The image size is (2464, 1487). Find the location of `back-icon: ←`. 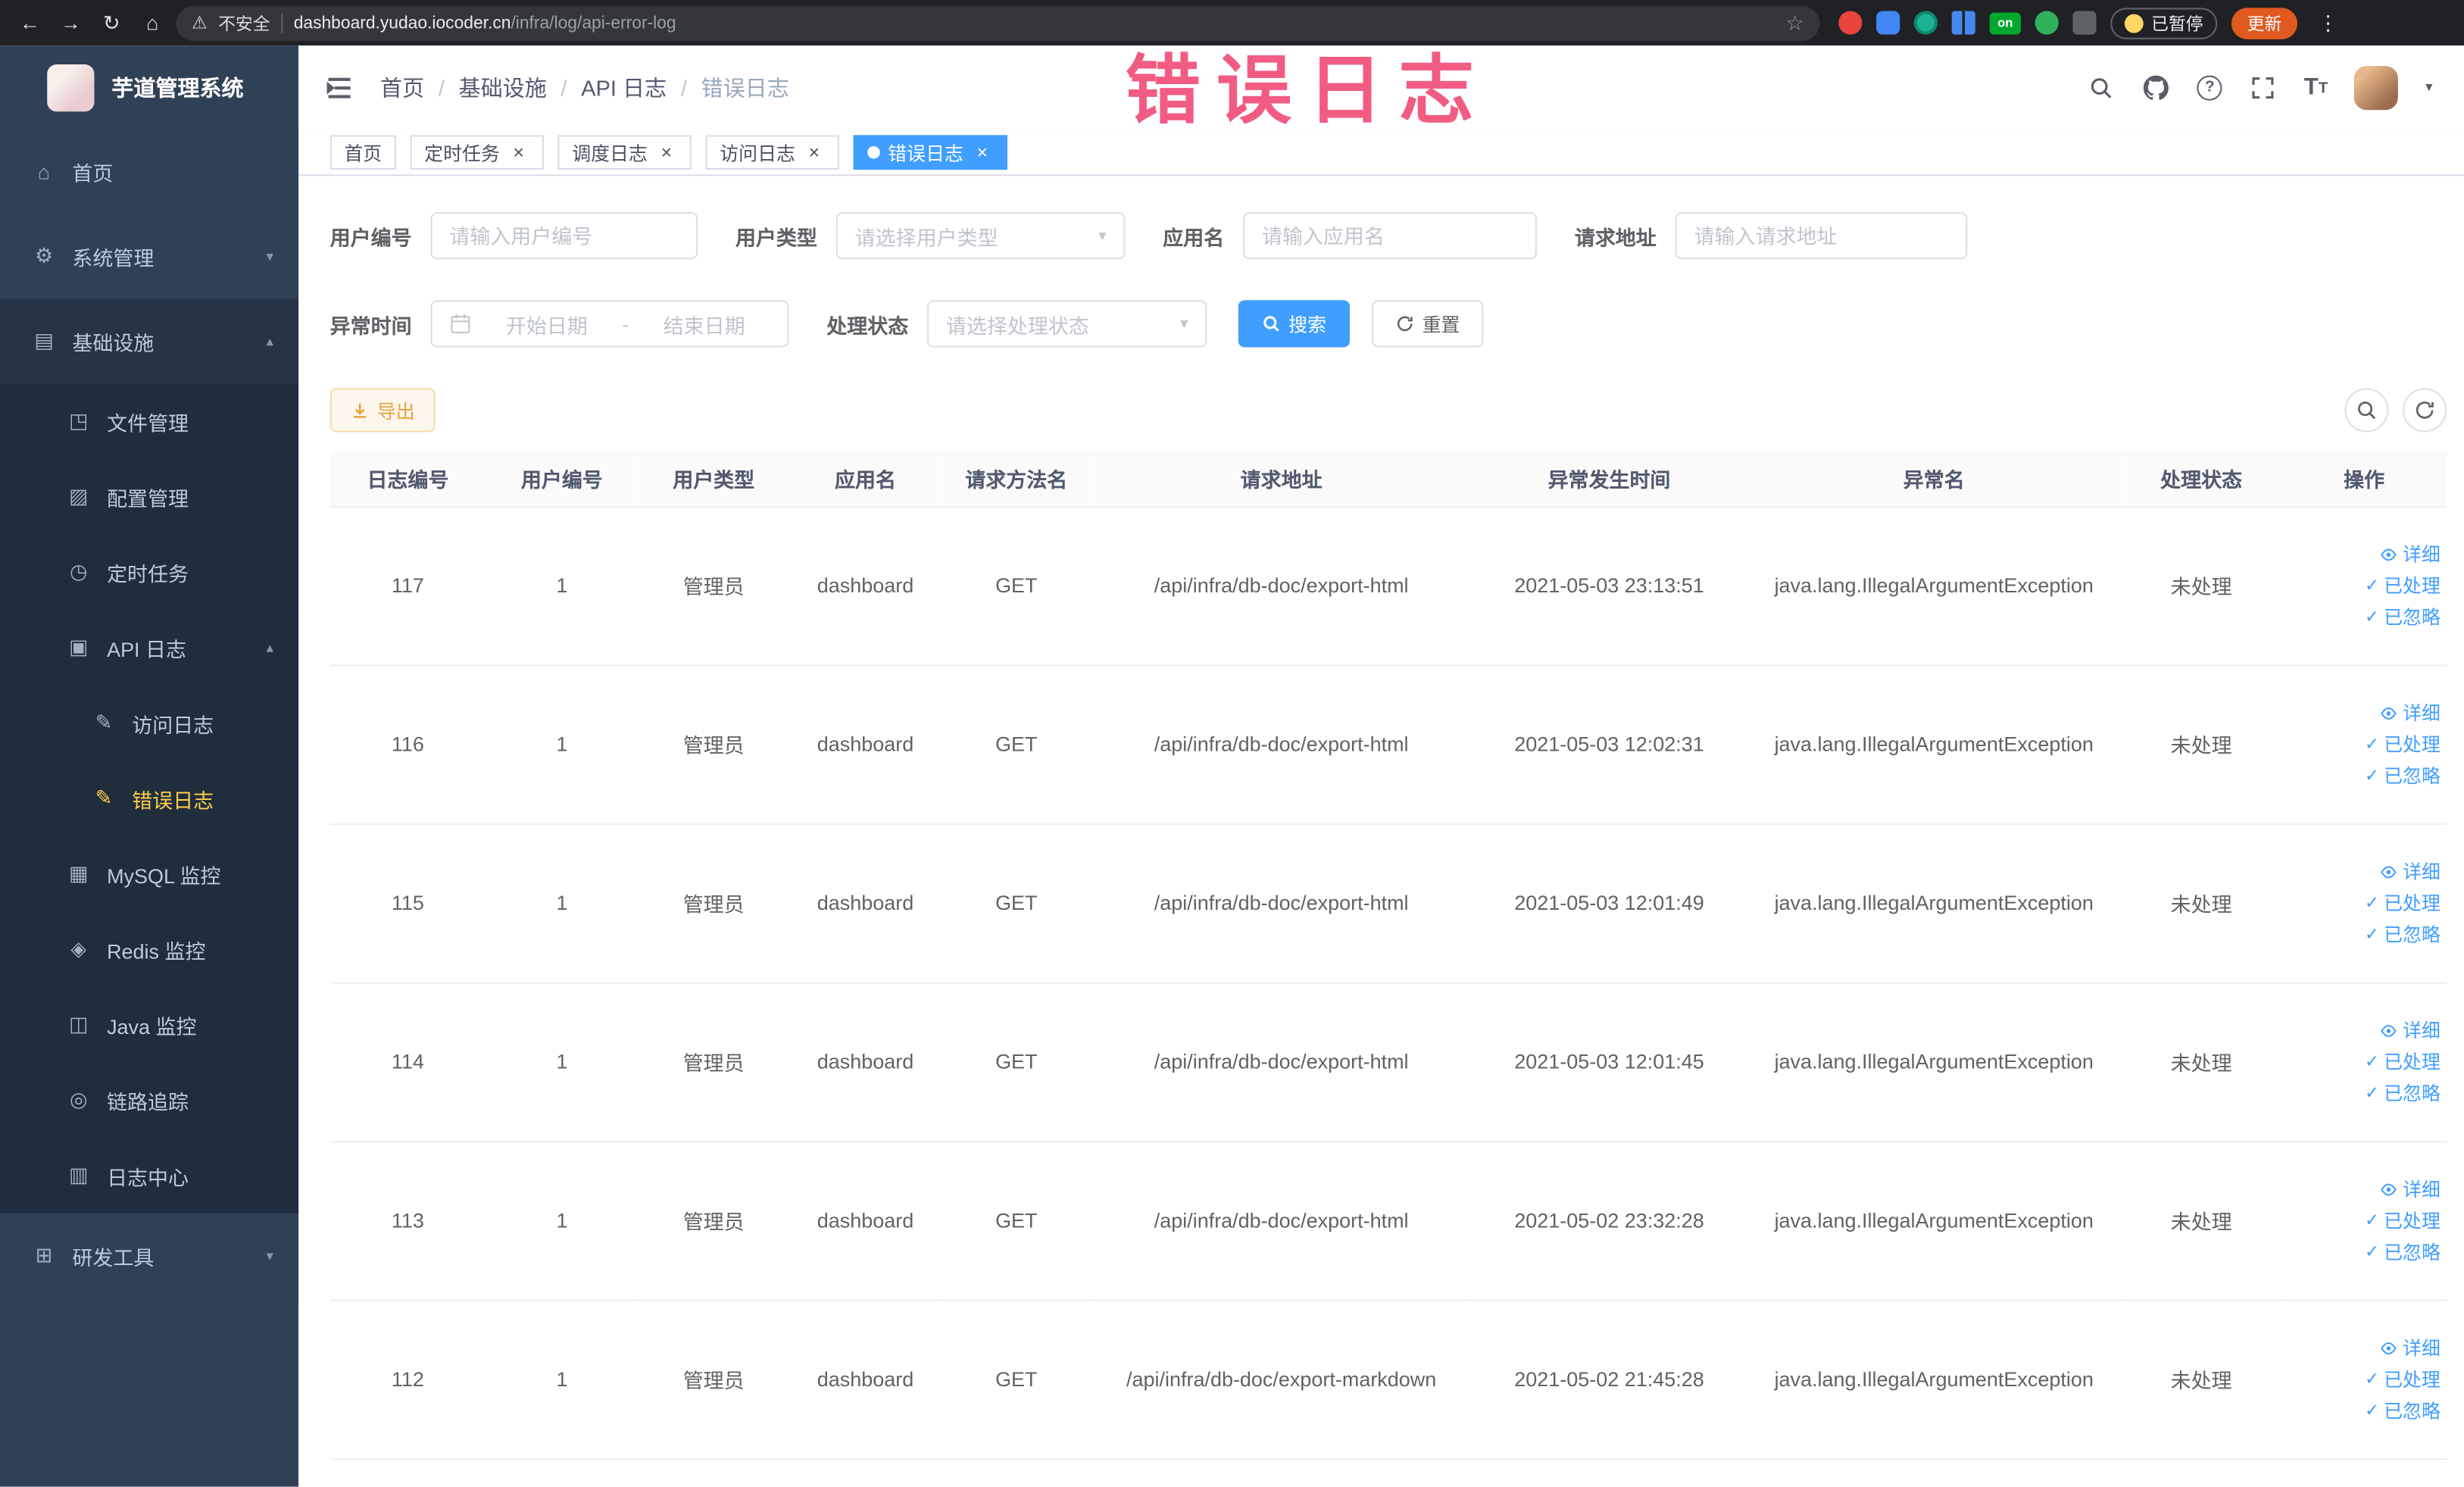

back-icon: ← is located at coordinates (30, 22).